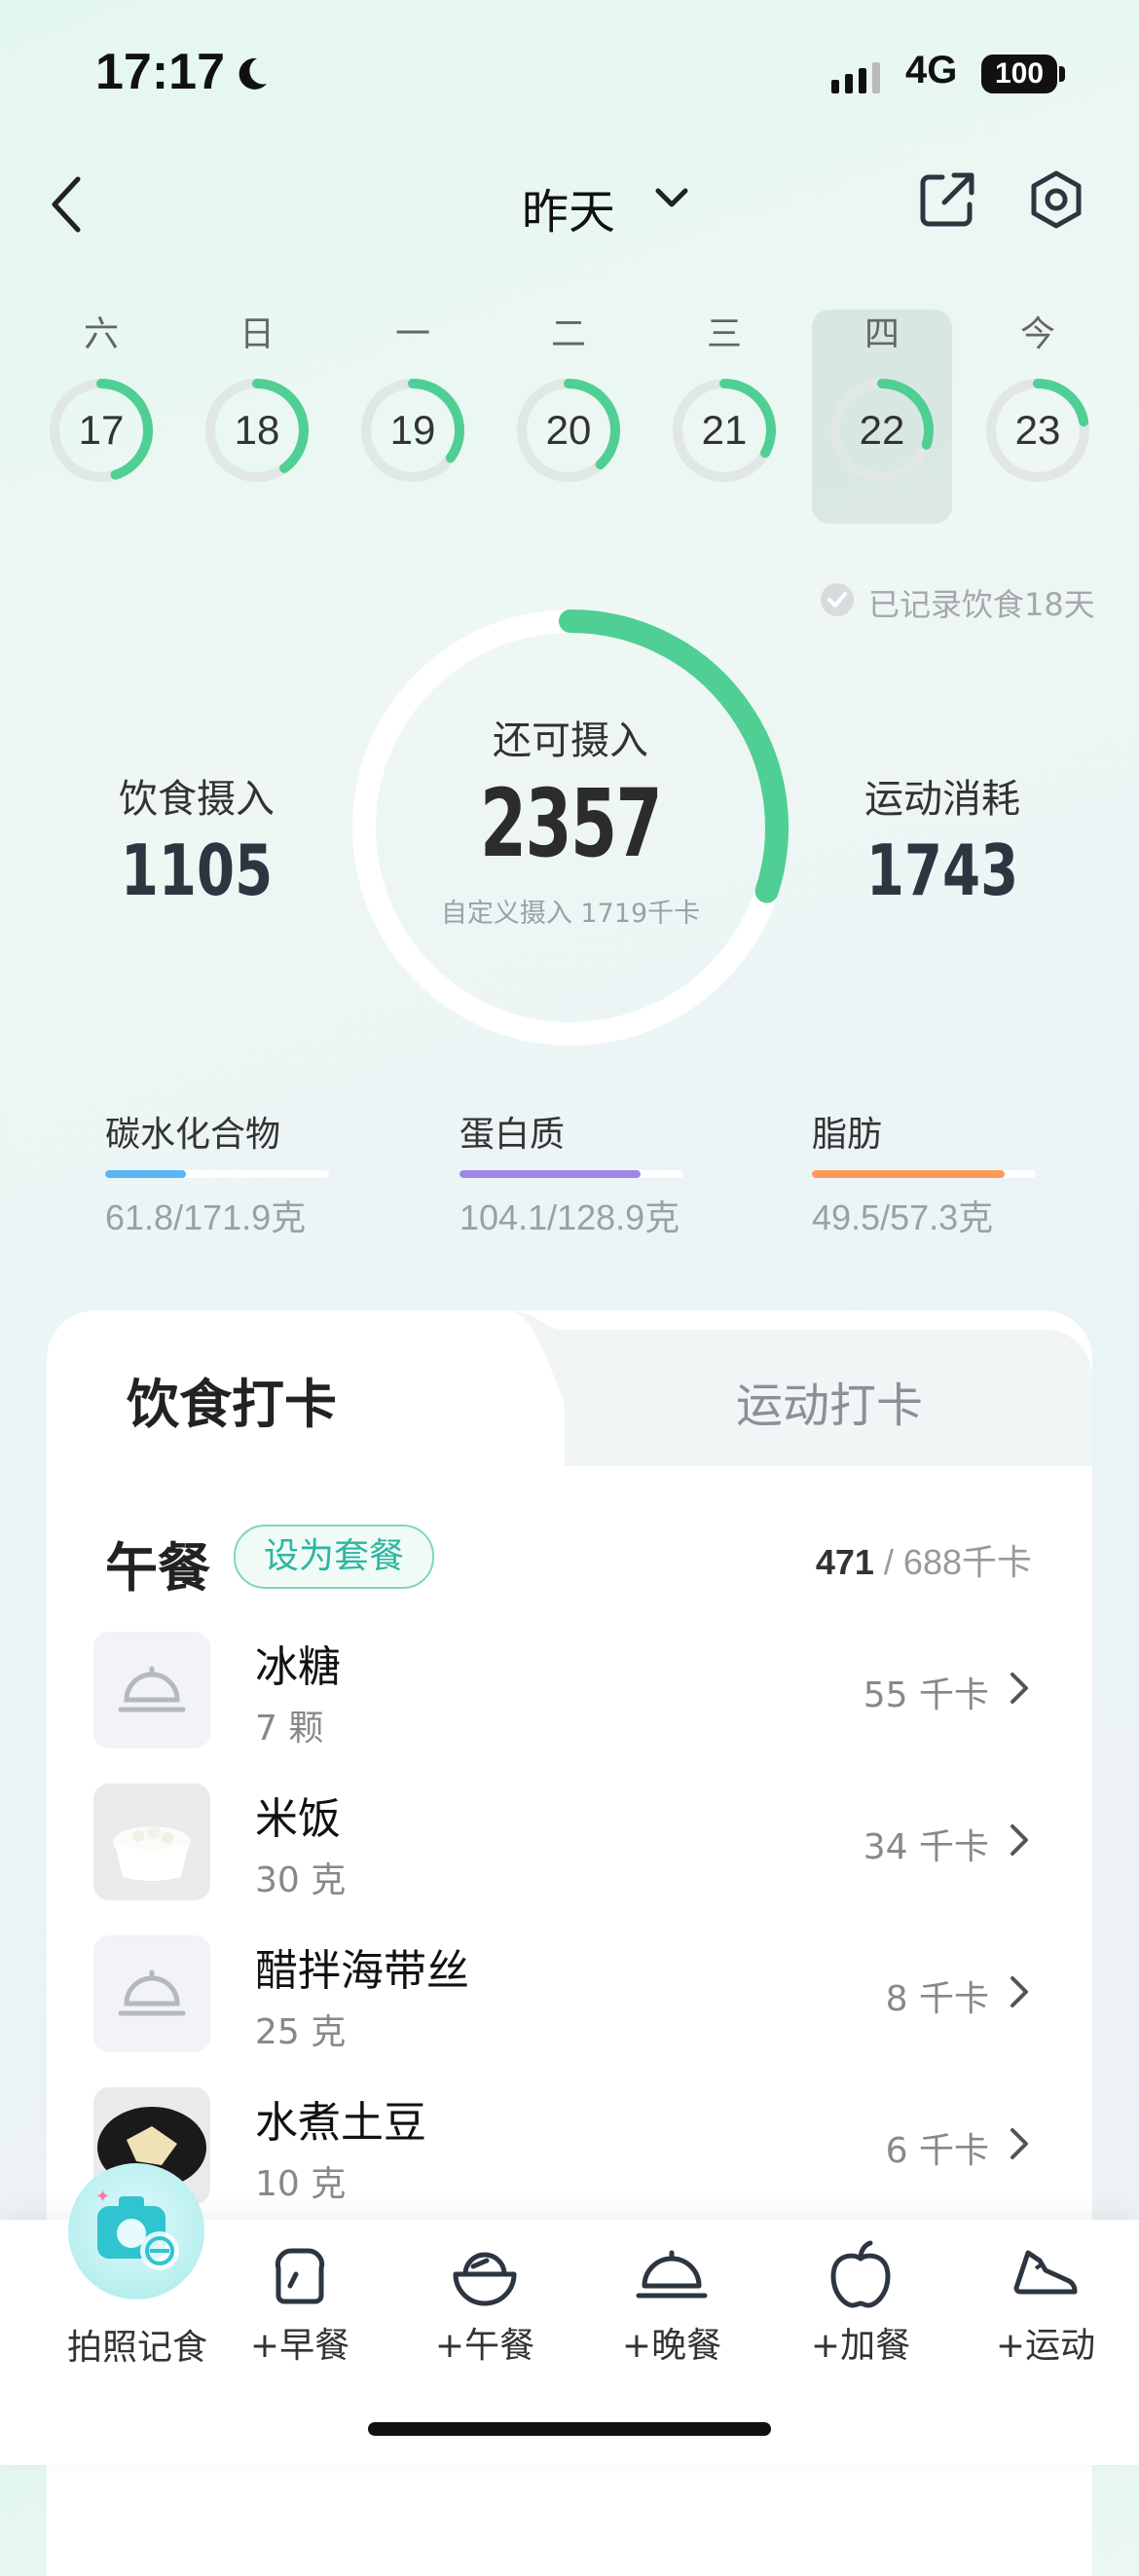  Describe the element at coordinates (257, 334) in the screenshot. I see `day-label: 日` at that location.